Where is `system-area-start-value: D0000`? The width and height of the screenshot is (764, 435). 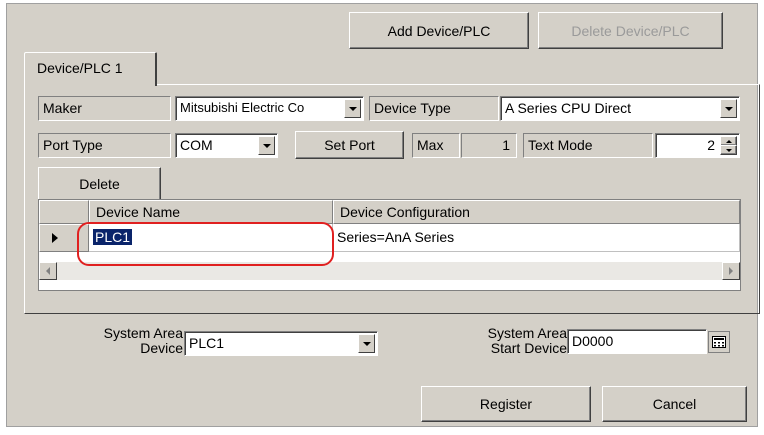 system-area-start-value: D0000 is located at coordinates (593, 341).